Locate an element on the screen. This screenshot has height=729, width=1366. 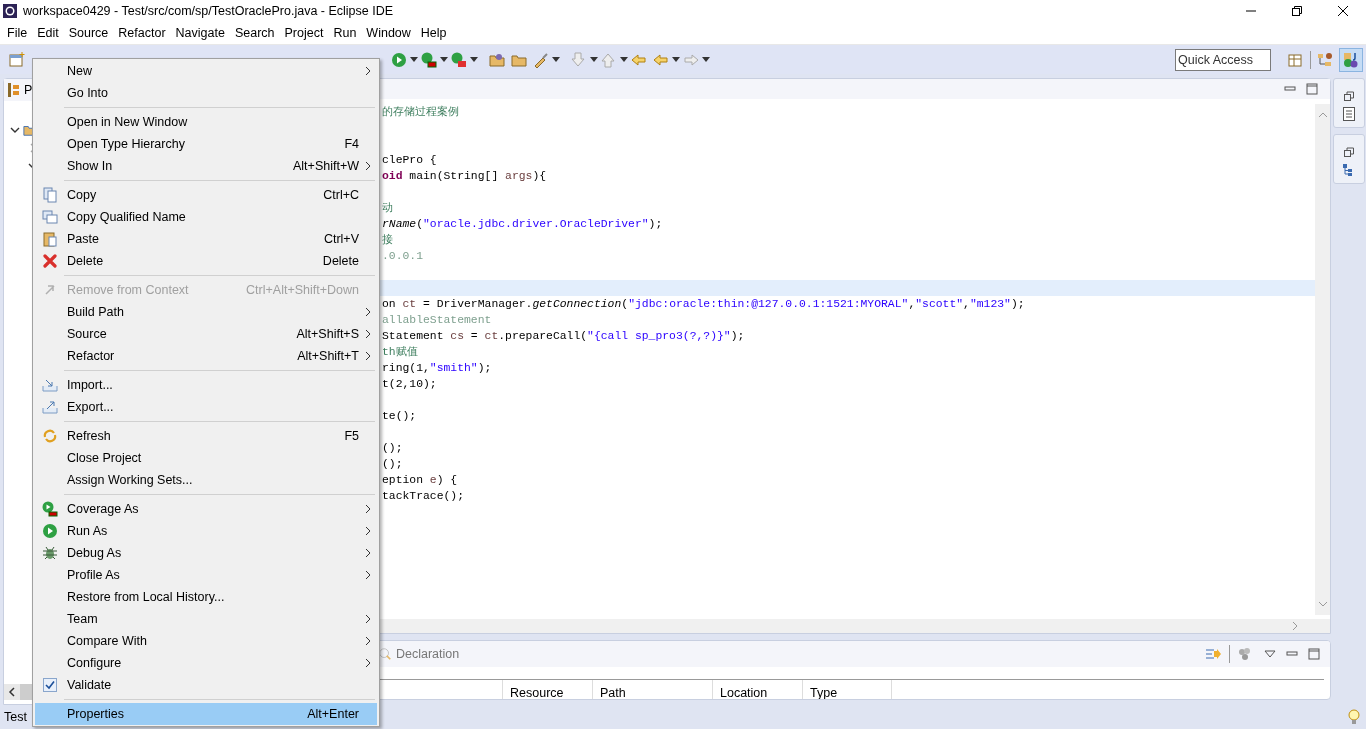
menu-bar-item: Help is located at coordinates (433, 33).